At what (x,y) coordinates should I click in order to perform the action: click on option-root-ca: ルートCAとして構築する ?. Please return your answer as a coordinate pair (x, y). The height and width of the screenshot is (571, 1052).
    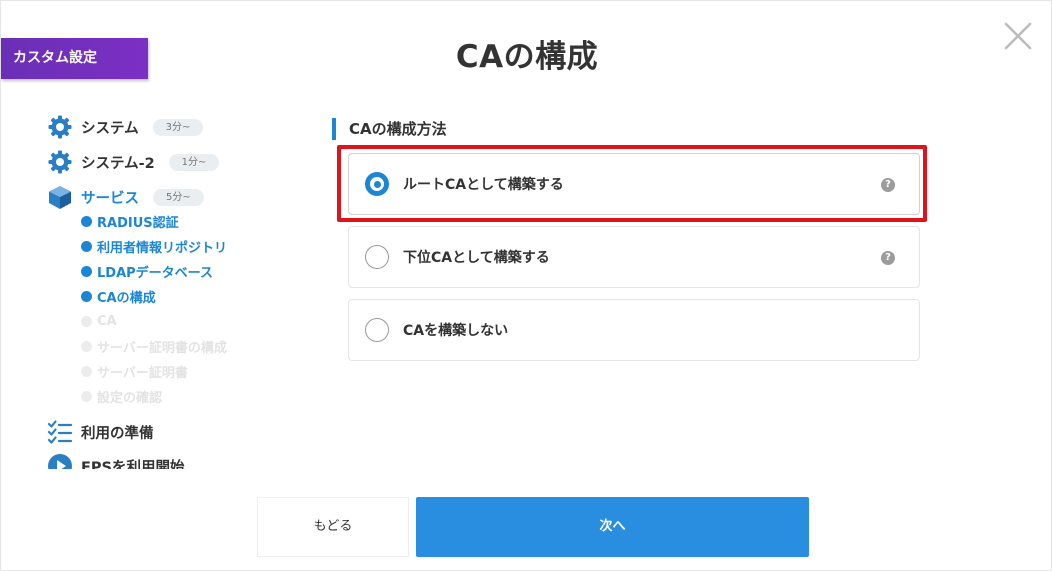
    Looking at the image, I should click on (634, 184).